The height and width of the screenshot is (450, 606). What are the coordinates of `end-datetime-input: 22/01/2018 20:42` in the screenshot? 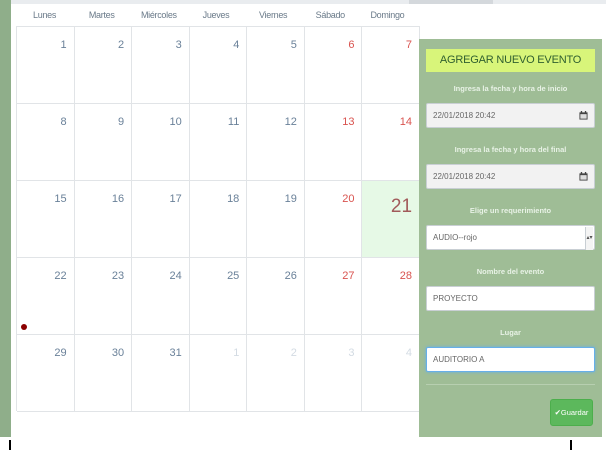 It's located at (510, 176).